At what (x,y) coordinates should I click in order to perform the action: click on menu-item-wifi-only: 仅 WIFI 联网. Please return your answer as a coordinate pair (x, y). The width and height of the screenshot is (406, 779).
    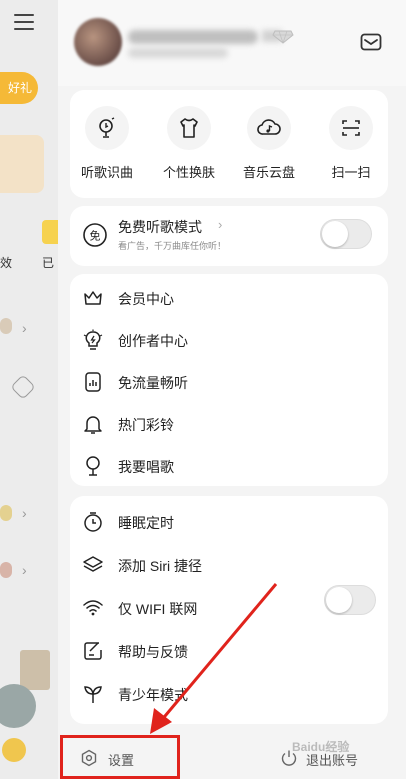
    Looking at the image, I should click on (229, 606).